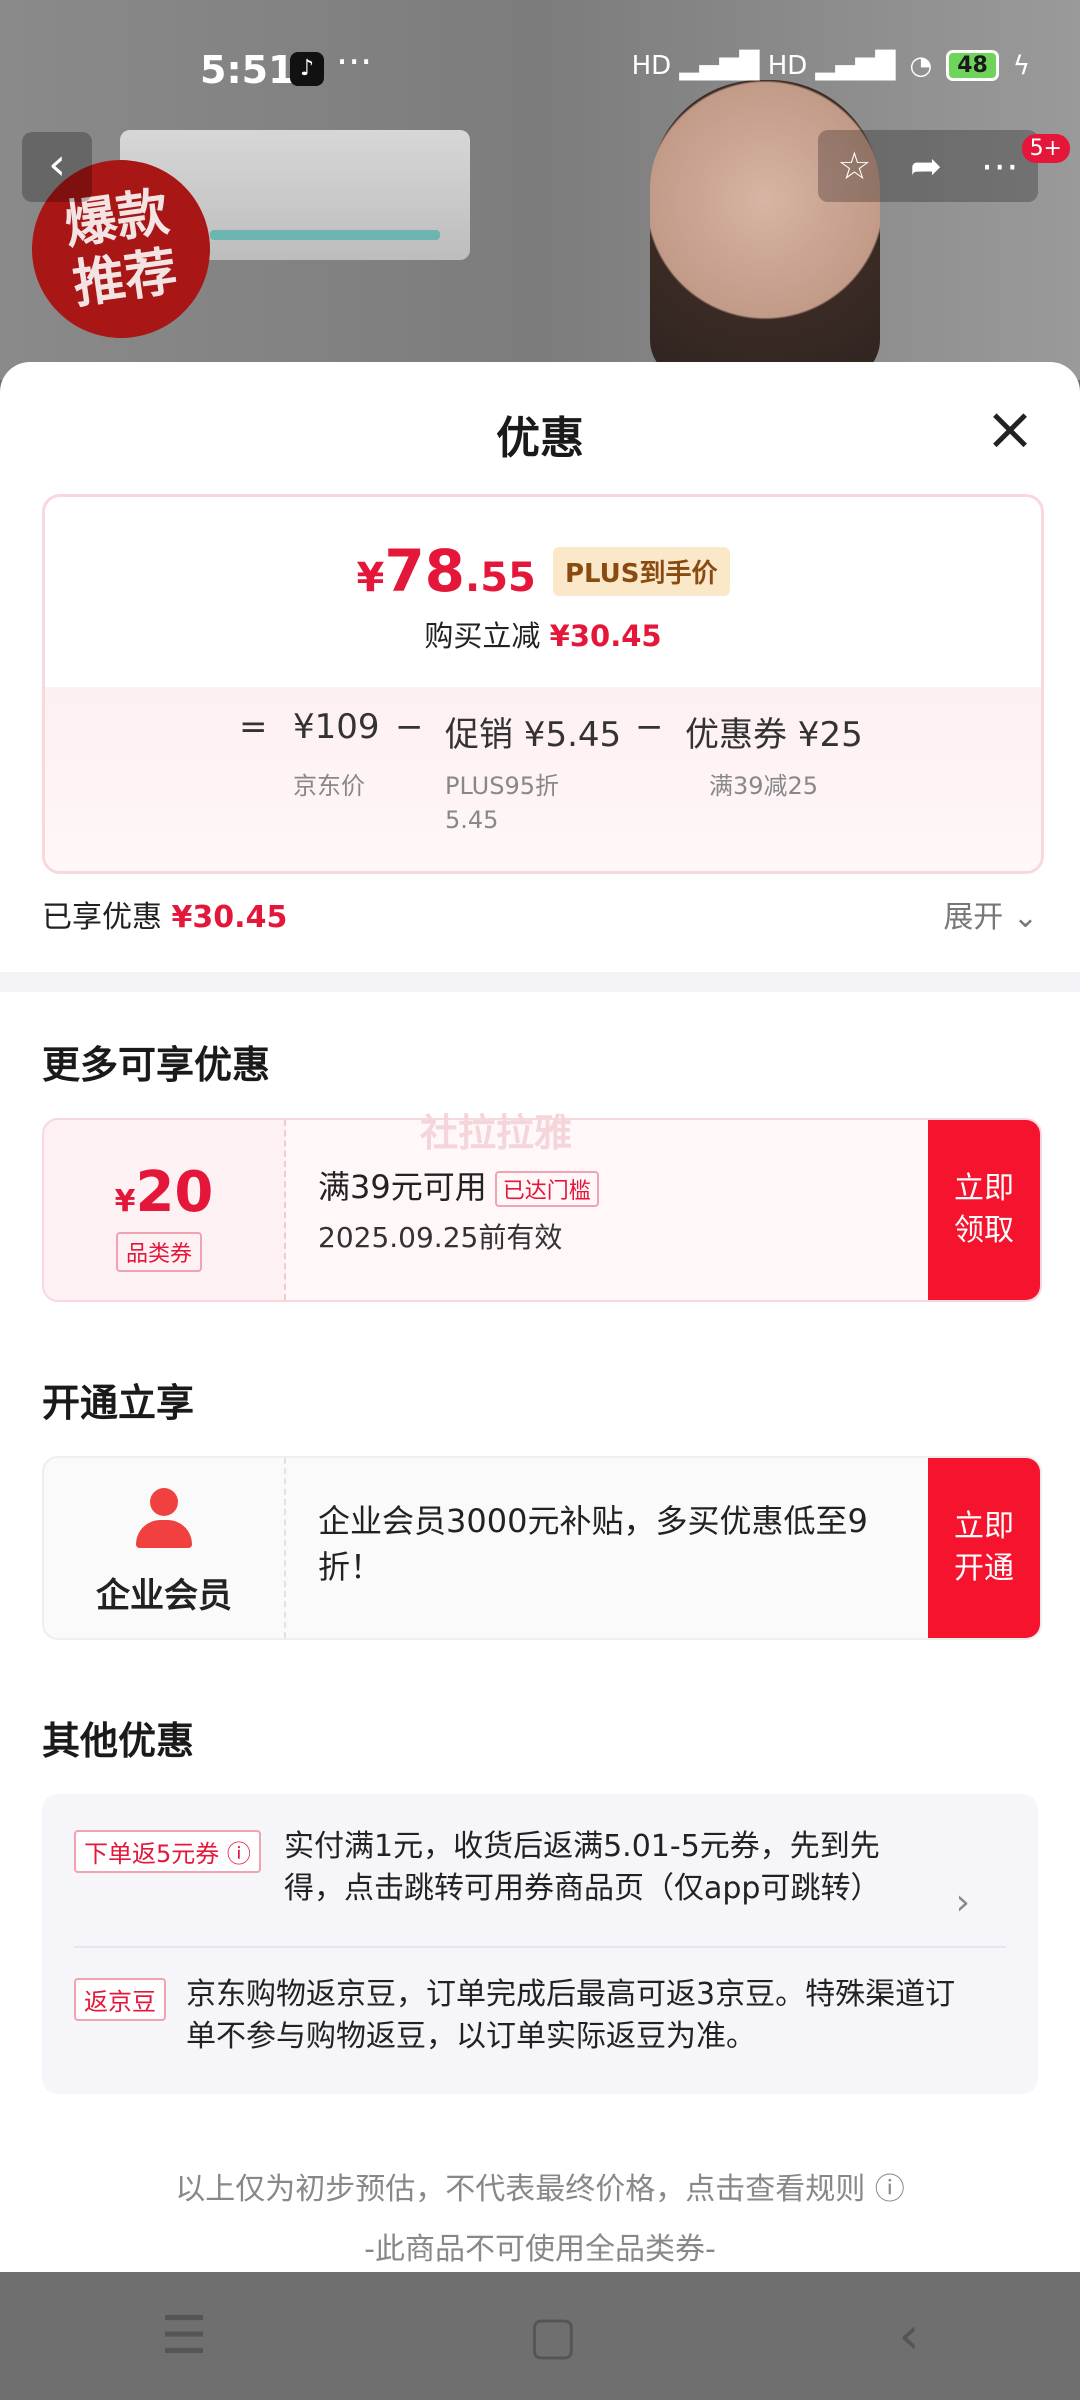 Image resolution: width=1080 pixels, height=2400 pixels. I want to click on disclaimer-link: 以上仅为初步预估，不代表最终价格，点击查看规则 ⓘ, so click(540, 2186).